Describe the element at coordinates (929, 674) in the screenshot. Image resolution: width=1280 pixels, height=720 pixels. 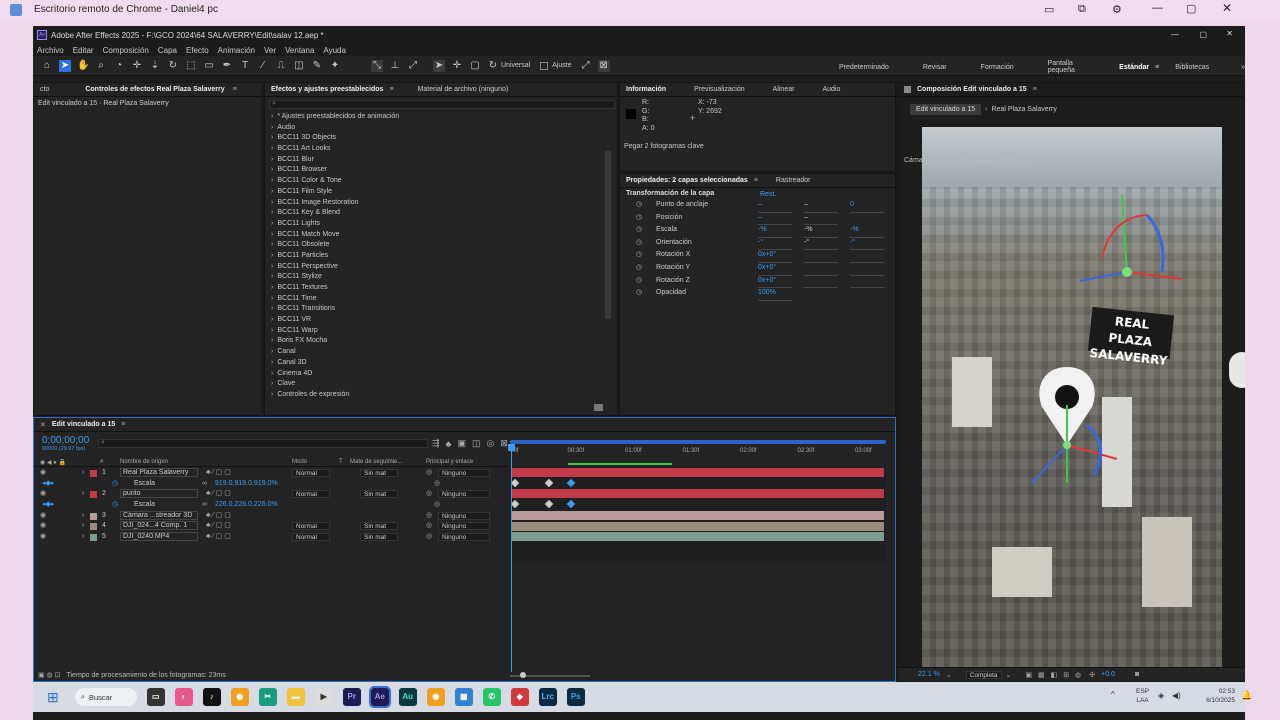
I see `zoom-level: 22.1 %` at that location.